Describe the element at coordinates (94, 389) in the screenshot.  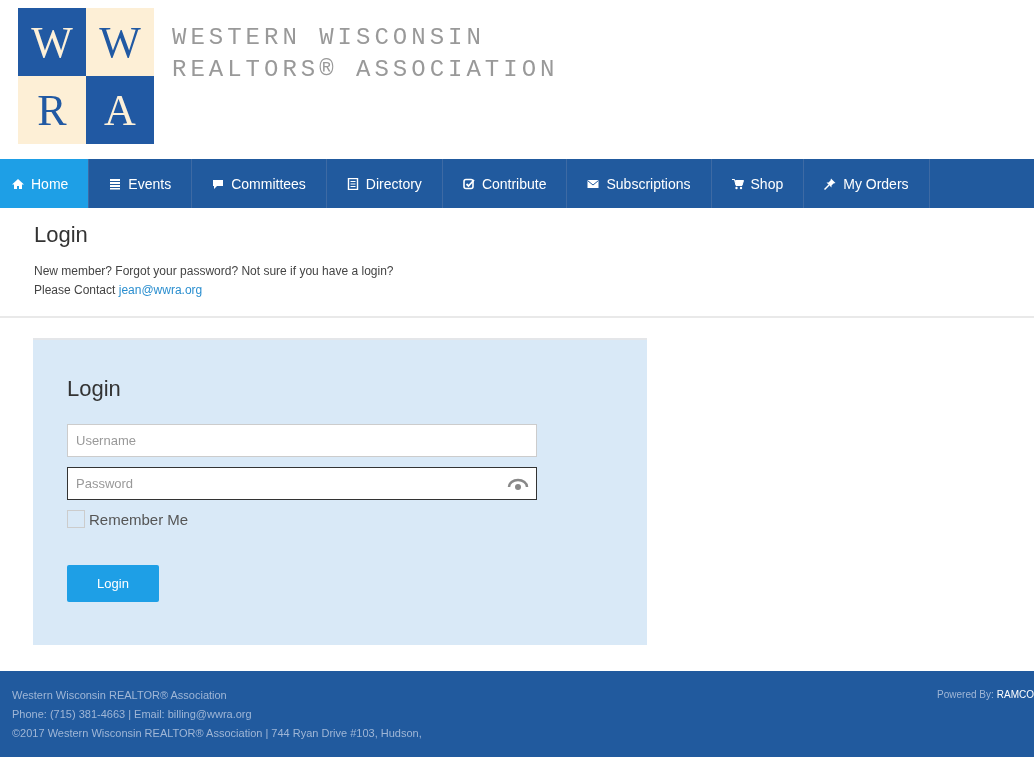
I see `form-title: Login` at that location.